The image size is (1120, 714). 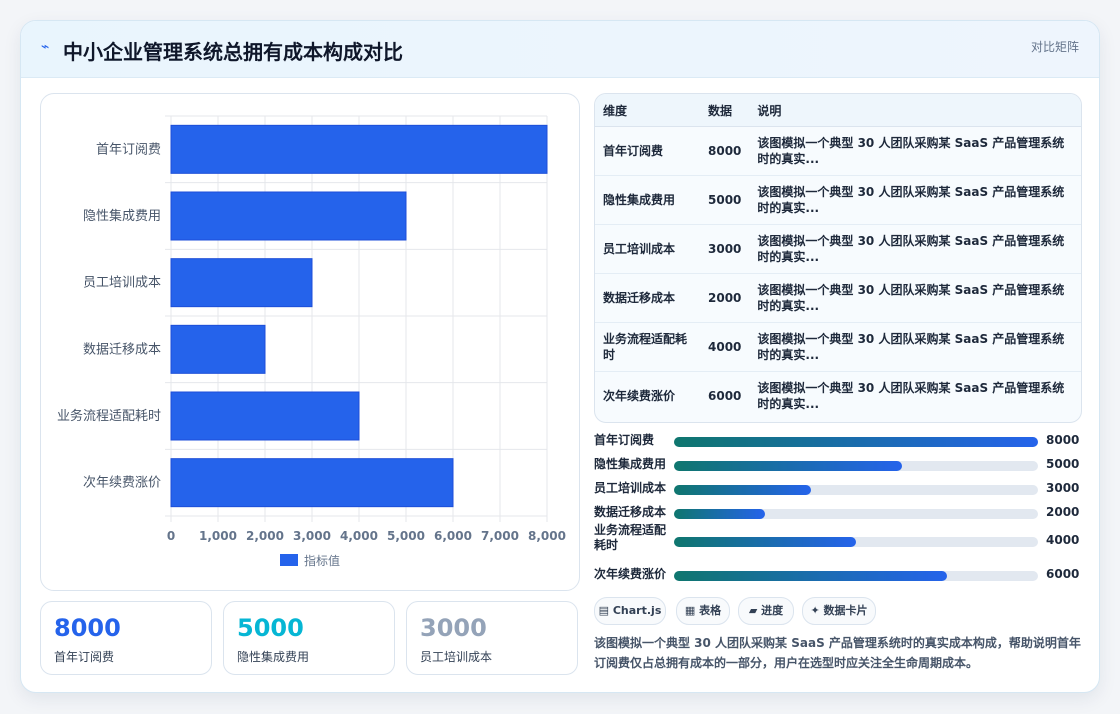 I want to click on column-header: 维度, so click(x=647, y=110).